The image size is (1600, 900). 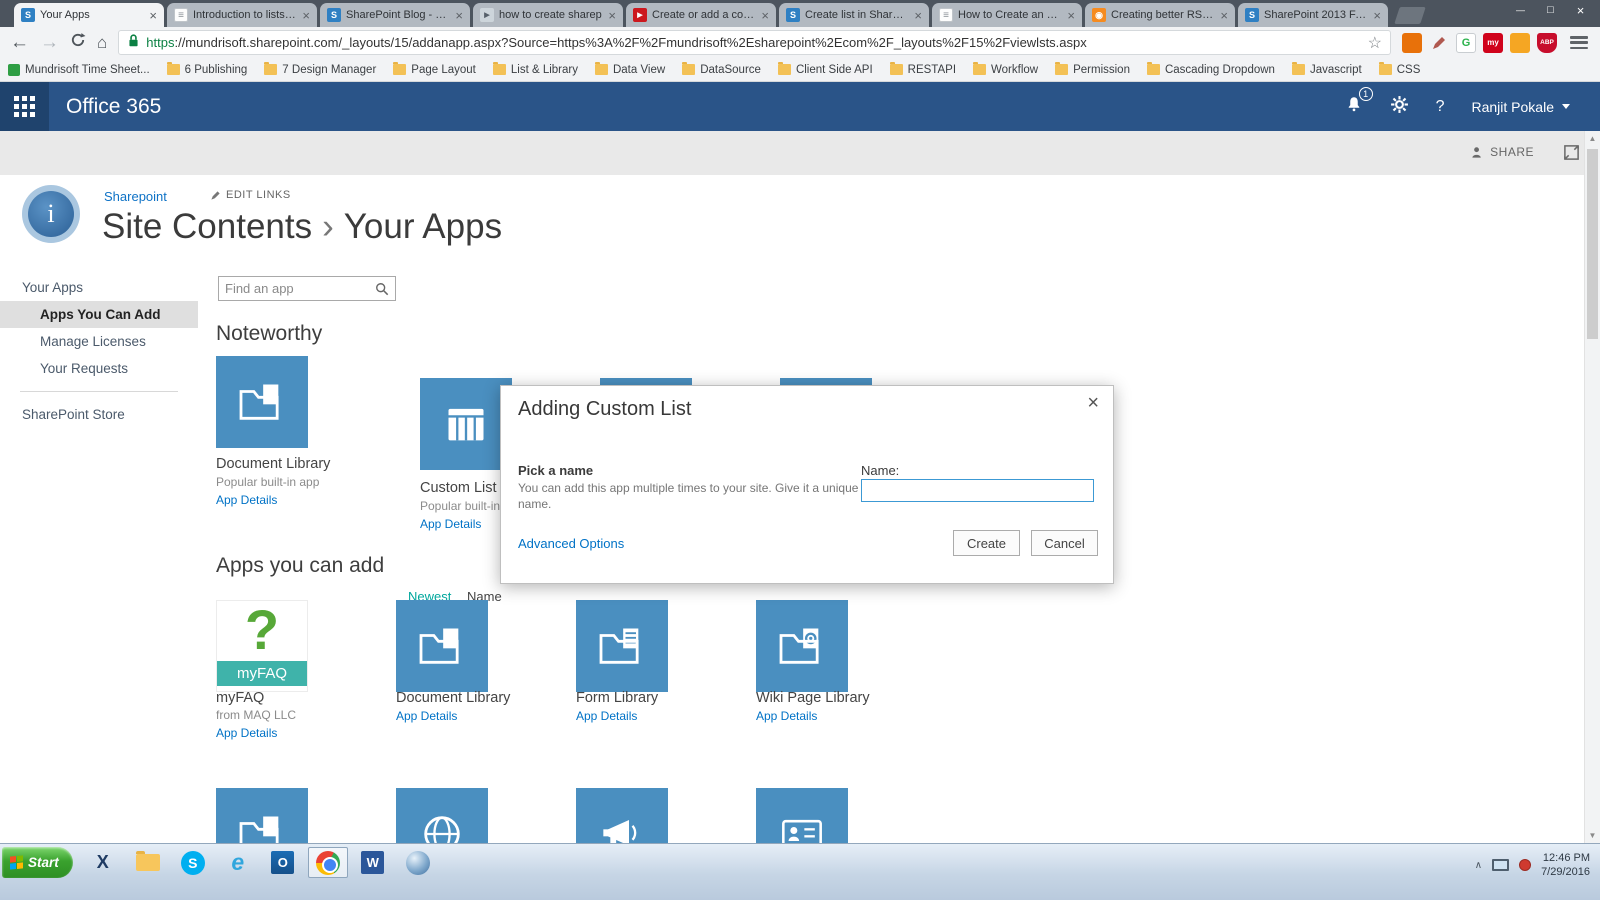 I want to click on tab-create-list: Create list in SharePoi, so click(x=854, y=15).